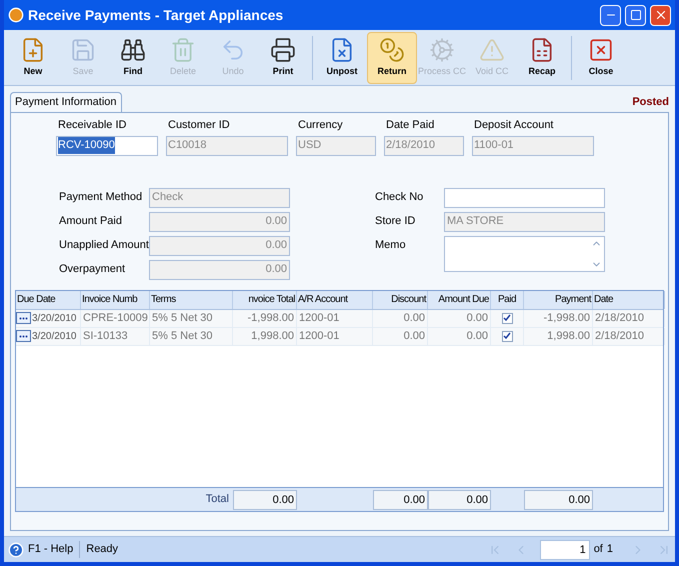  I want to click on help-text: F1 - Help, so click(54, 549).